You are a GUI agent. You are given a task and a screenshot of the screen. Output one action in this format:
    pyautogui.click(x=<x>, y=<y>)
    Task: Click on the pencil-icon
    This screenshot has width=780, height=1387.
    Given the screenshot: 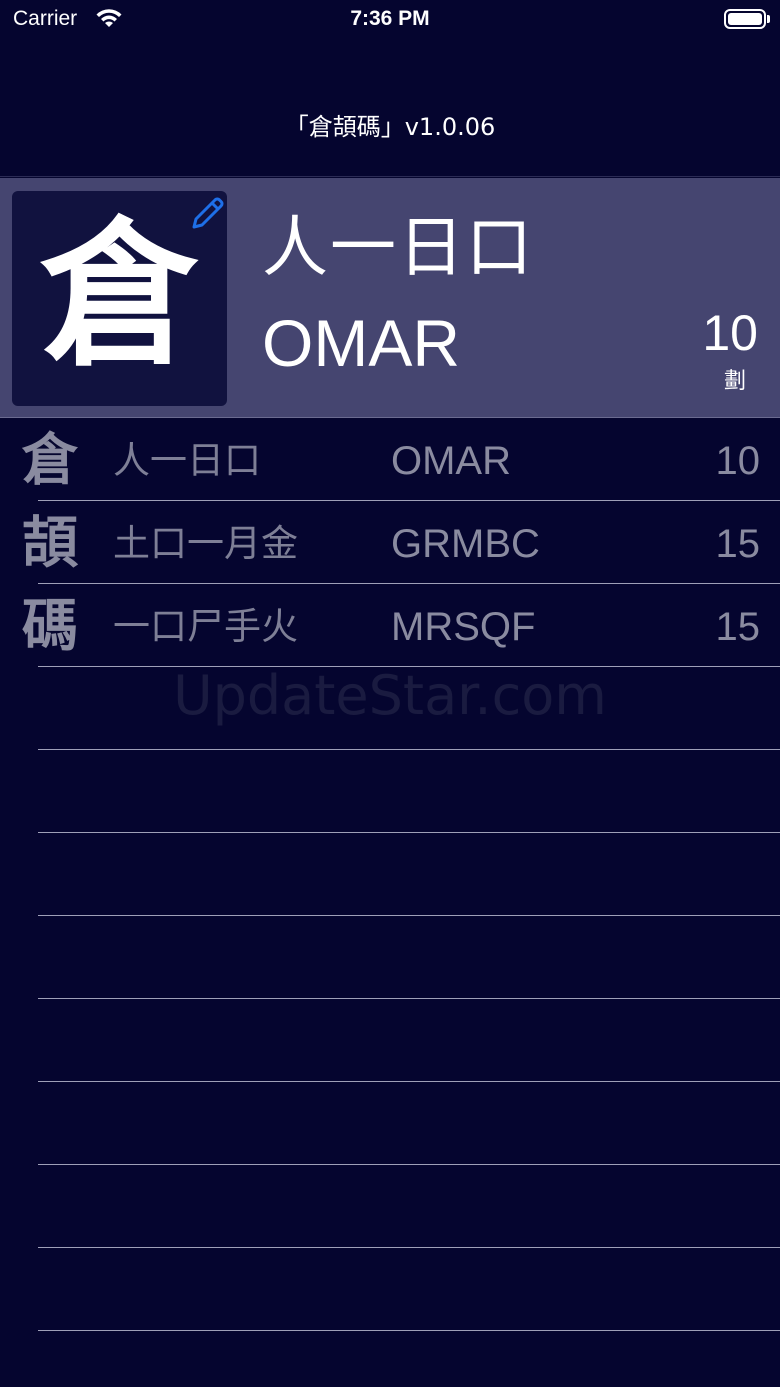 What is the action you would take?
    pyautogui.click(x=207, y=214)
    